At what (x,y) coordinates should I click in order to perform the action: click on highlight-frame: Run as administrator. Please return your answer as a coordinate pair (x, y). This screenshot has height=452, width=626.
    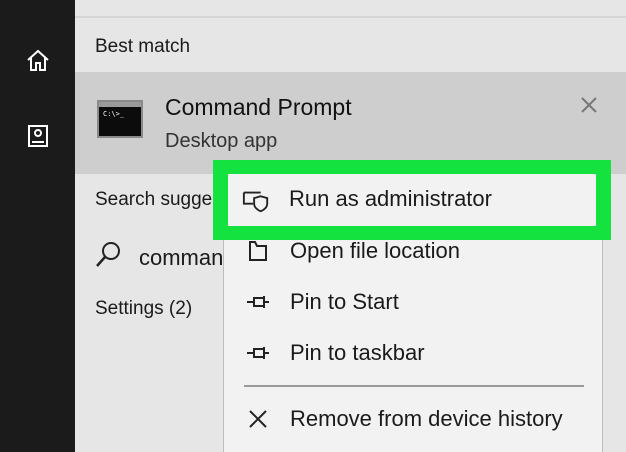
    Looking at the image, I should click on (412, 200).